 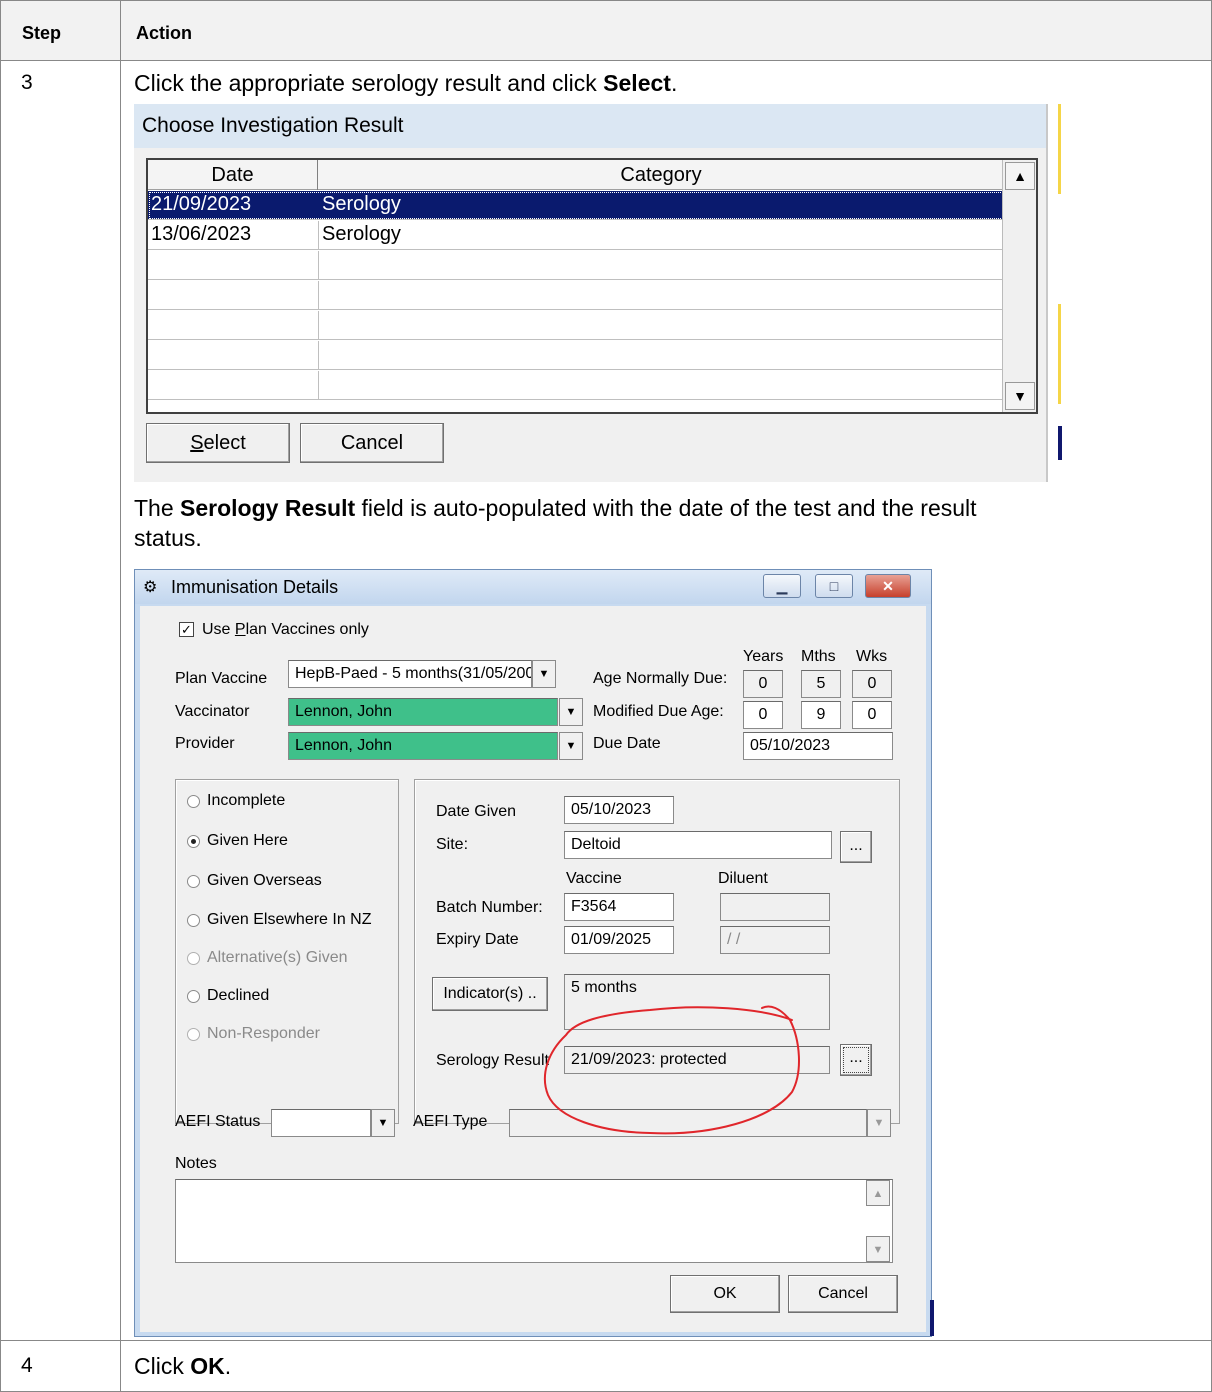 What do you see at coordinates (383, 1123) in the screenshot?
I see `aefi-status-dropdown-icon: ▼` at bounding box center [383, 1123].